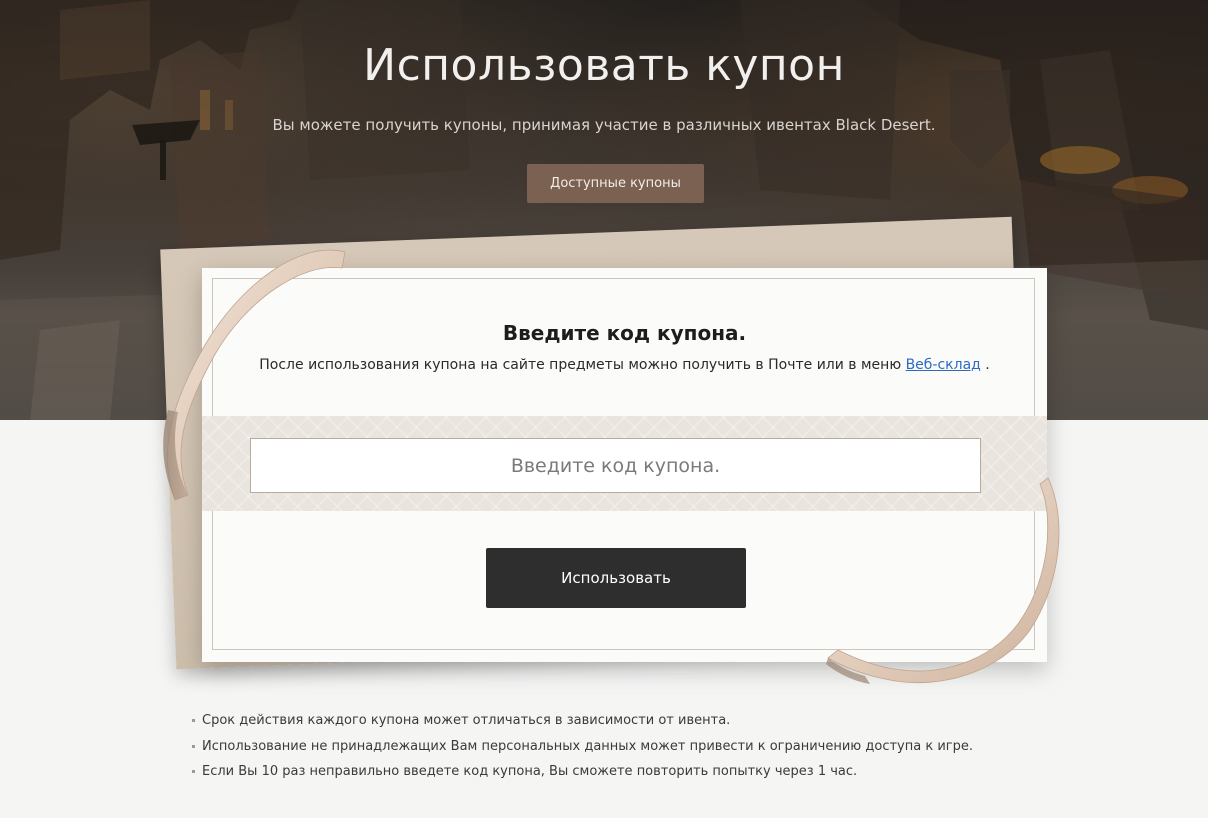 Image resolution: width=1208 pixels, height=818 pixels. I want to click on available-coupons-button: Доступные купоны, so click(615, 183).